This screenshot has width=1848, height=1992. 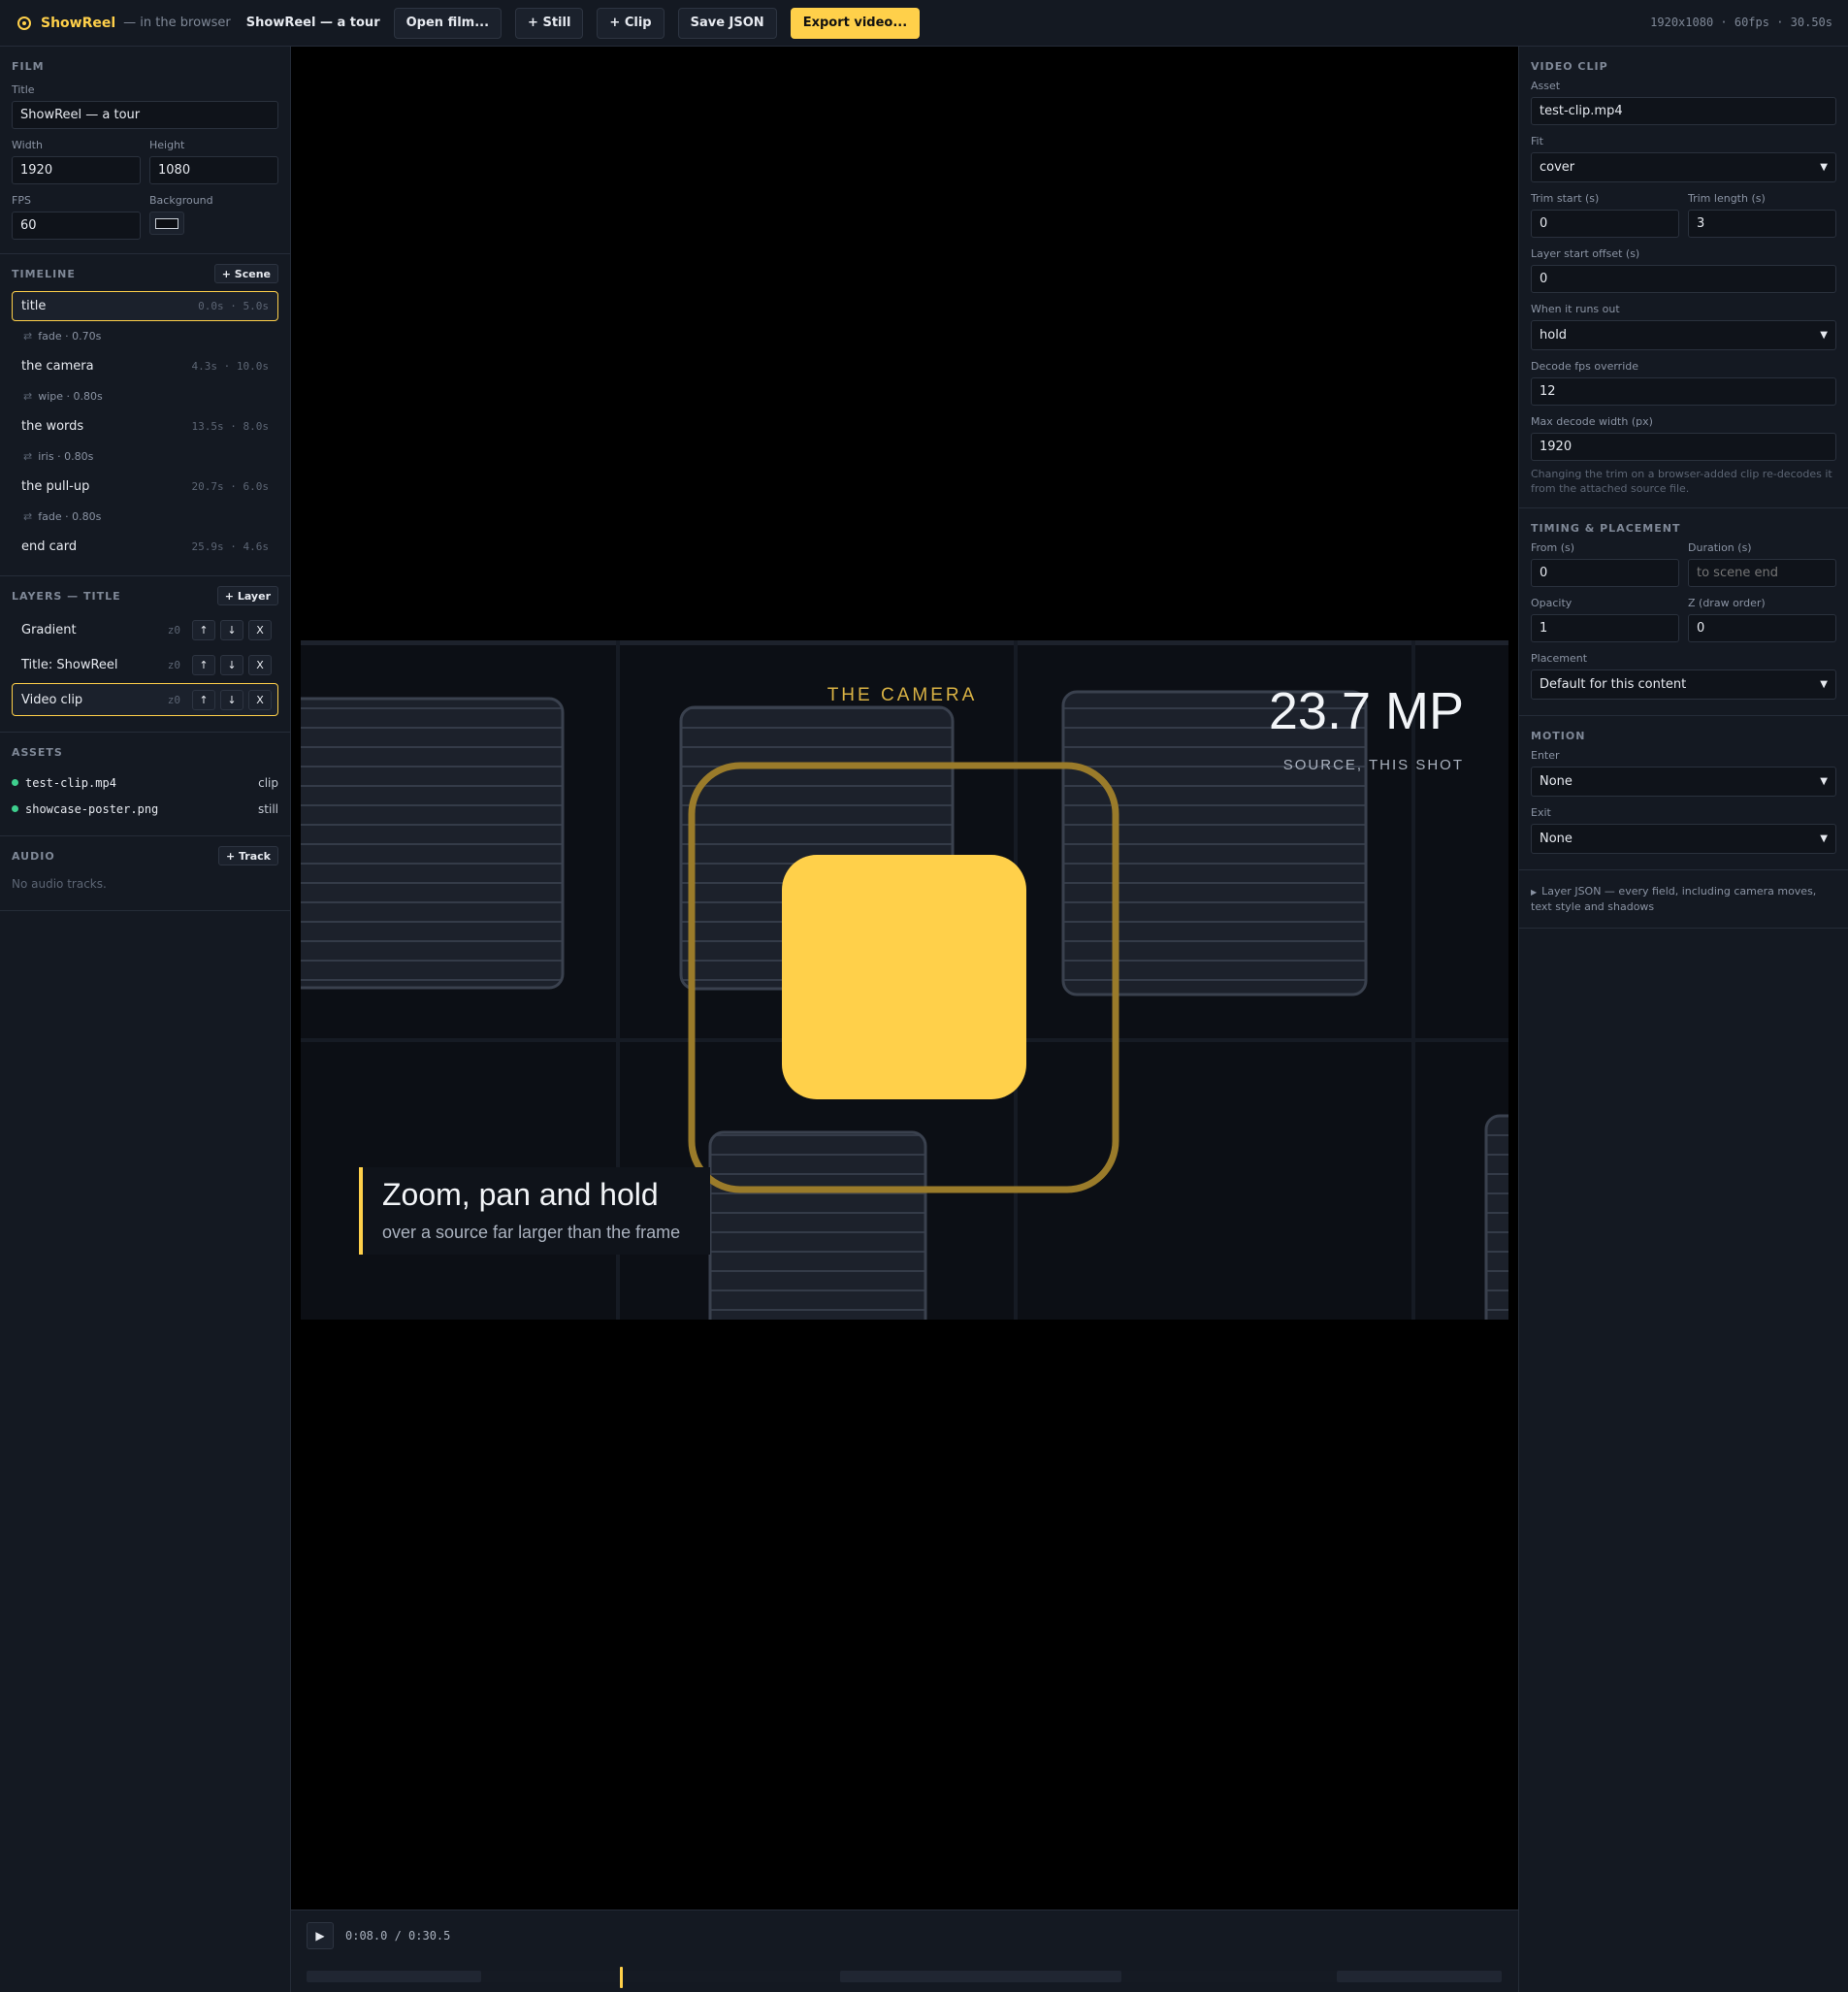 What do you see at coordinates (1556, 839) in the screenshot?
I see `select-value: None` at bounding box center [1556, 839].